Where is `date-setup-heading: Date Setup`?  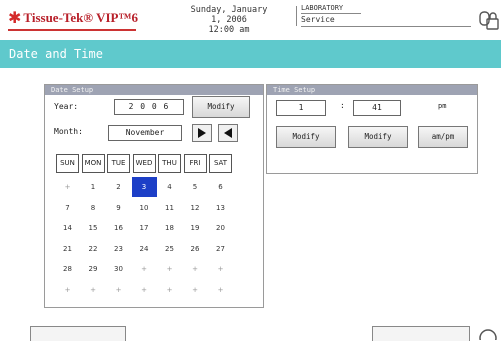
date-setup-heading: Date Setup is located at coordinates (154, 90).